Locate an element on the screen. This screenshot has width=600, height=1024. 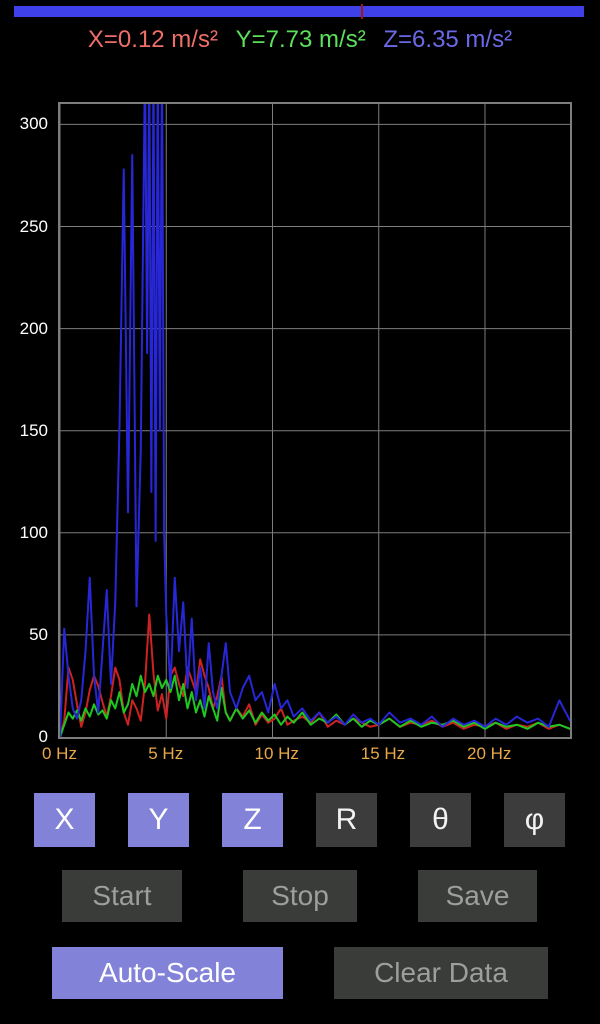
auto-scale-button: Auto-Scale is located at coordinates (167, 973).